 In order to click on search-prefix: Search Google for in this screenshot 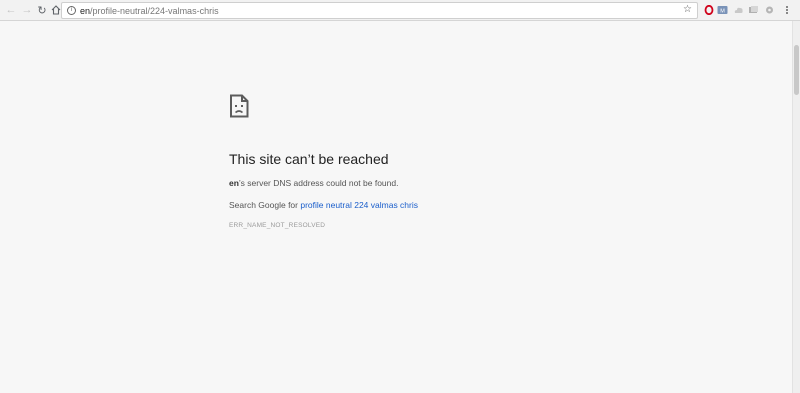, I will do `click(265, 205)`.